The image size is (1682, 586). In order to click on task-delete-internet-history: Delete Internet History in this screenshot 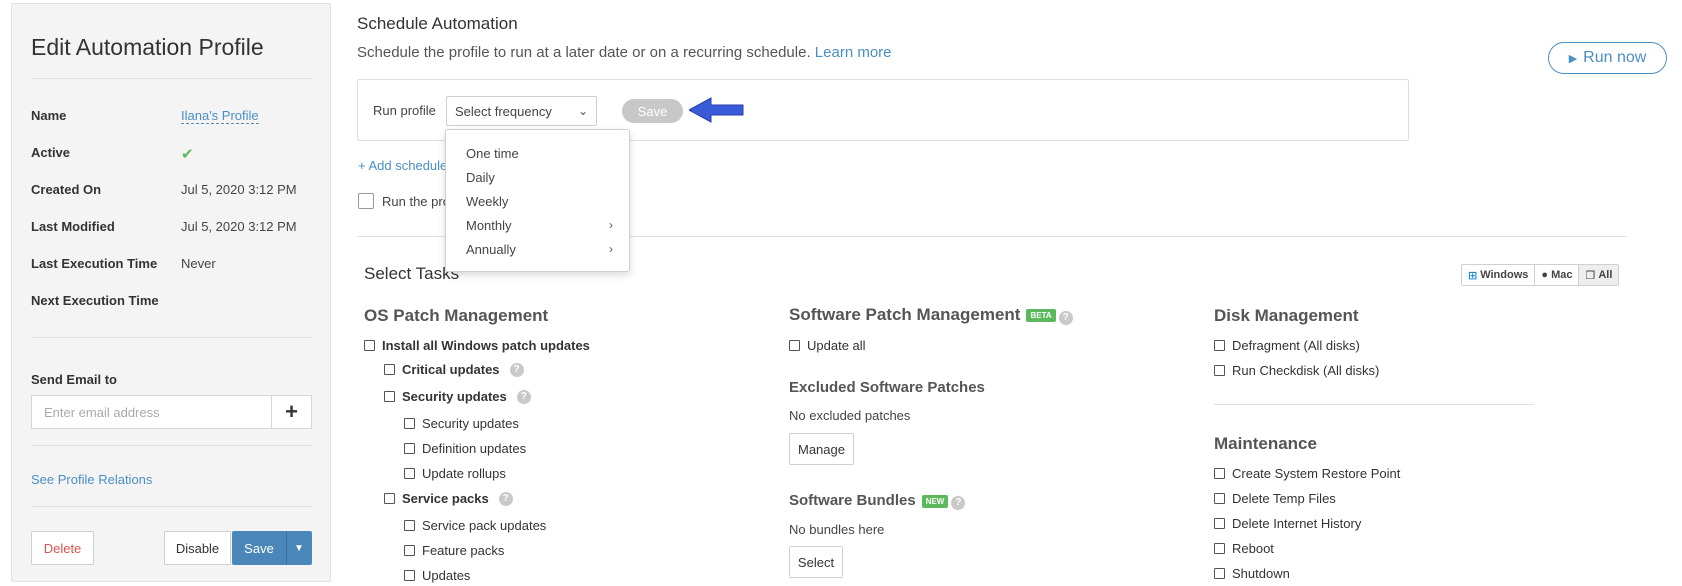, I will do `click(1287, 523)`.